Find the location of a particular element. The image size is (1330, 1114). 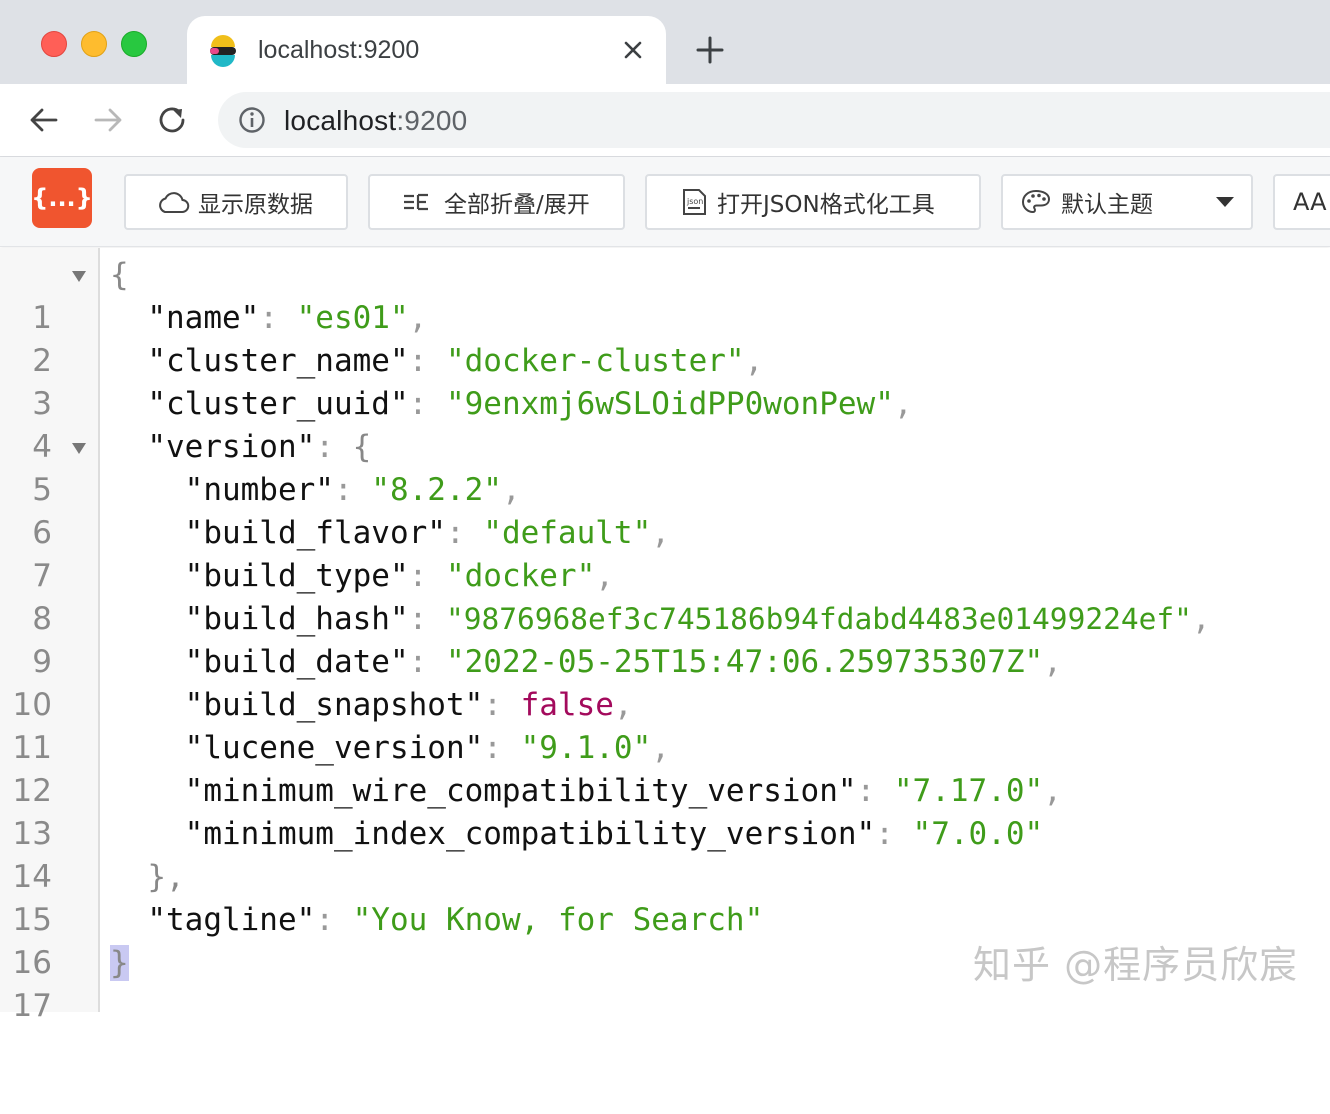

json-key: "build_hash" is located at coordinates (296, 619).